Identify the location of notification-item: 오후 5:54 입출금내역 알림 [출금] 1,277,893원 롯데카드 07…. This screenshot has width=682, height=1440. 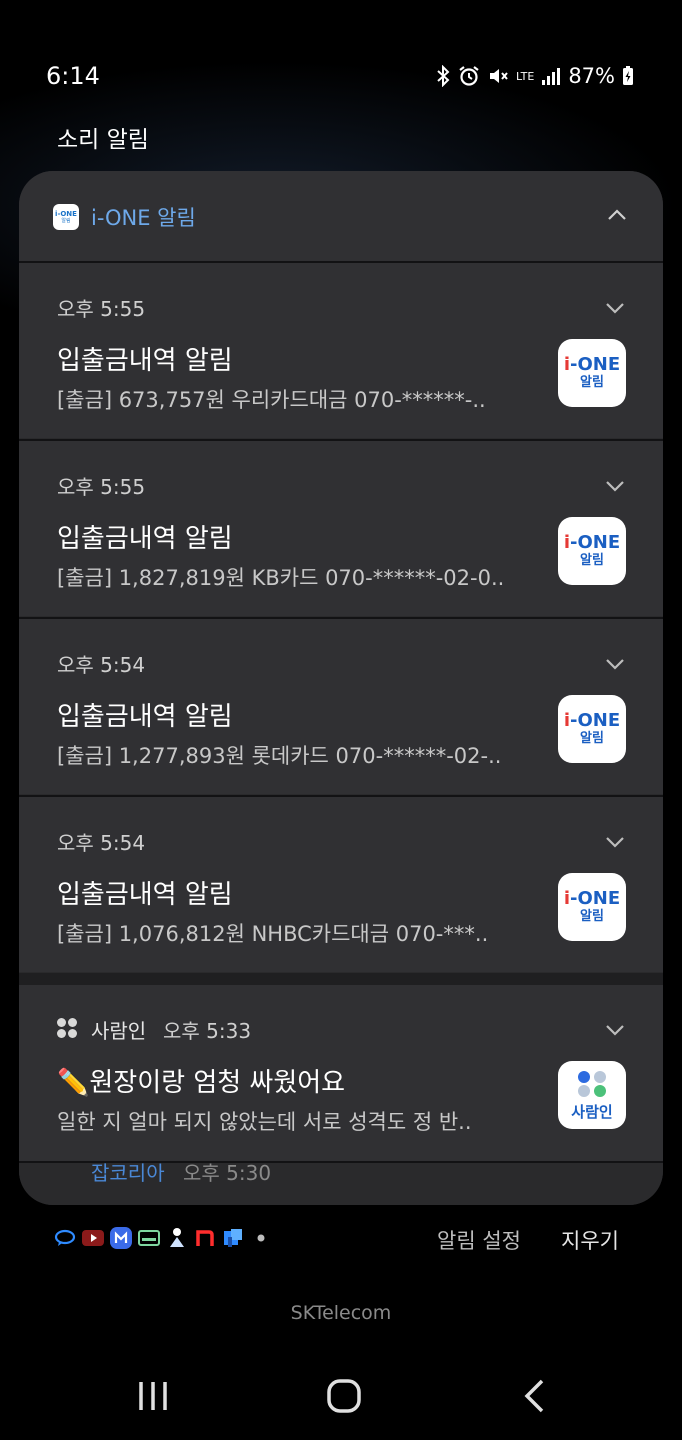
(341, 705).